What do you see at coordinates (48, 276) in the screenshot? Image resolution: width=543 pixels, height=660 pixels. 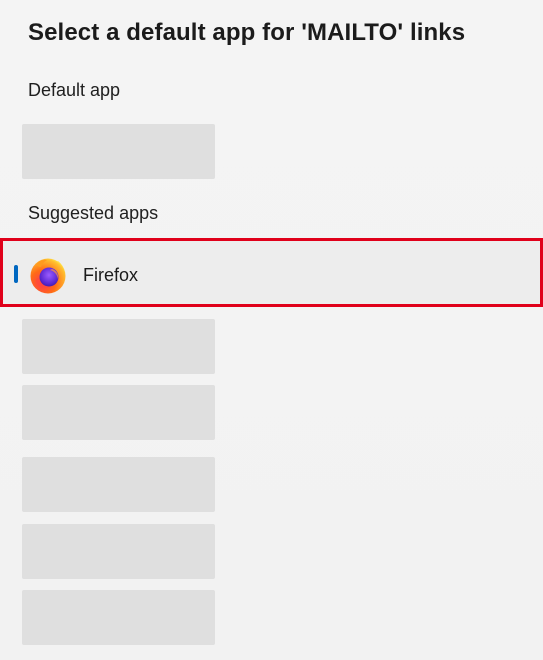 I see `firefox-icon` at bounding box center [48, 276].